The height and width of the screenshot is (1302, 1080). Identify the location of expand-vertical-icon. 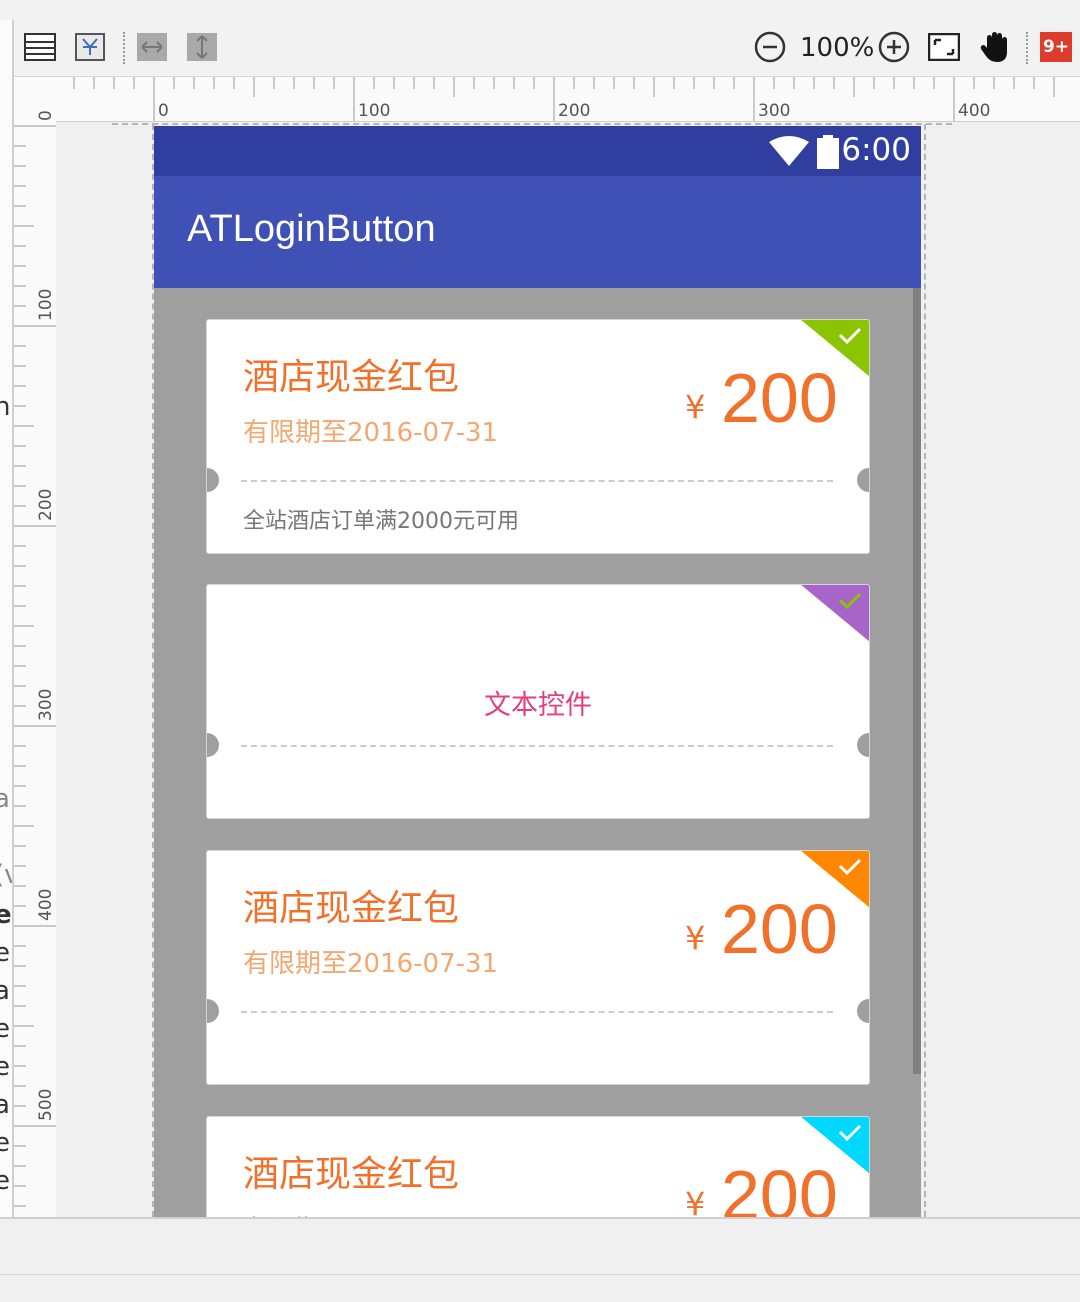
(202, 47).